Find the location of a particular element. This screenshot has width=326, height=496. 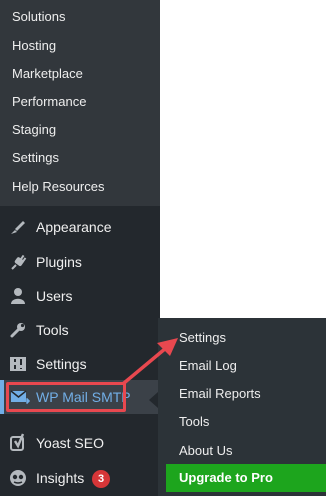

active-indicator is located at coordinates (2, 397).